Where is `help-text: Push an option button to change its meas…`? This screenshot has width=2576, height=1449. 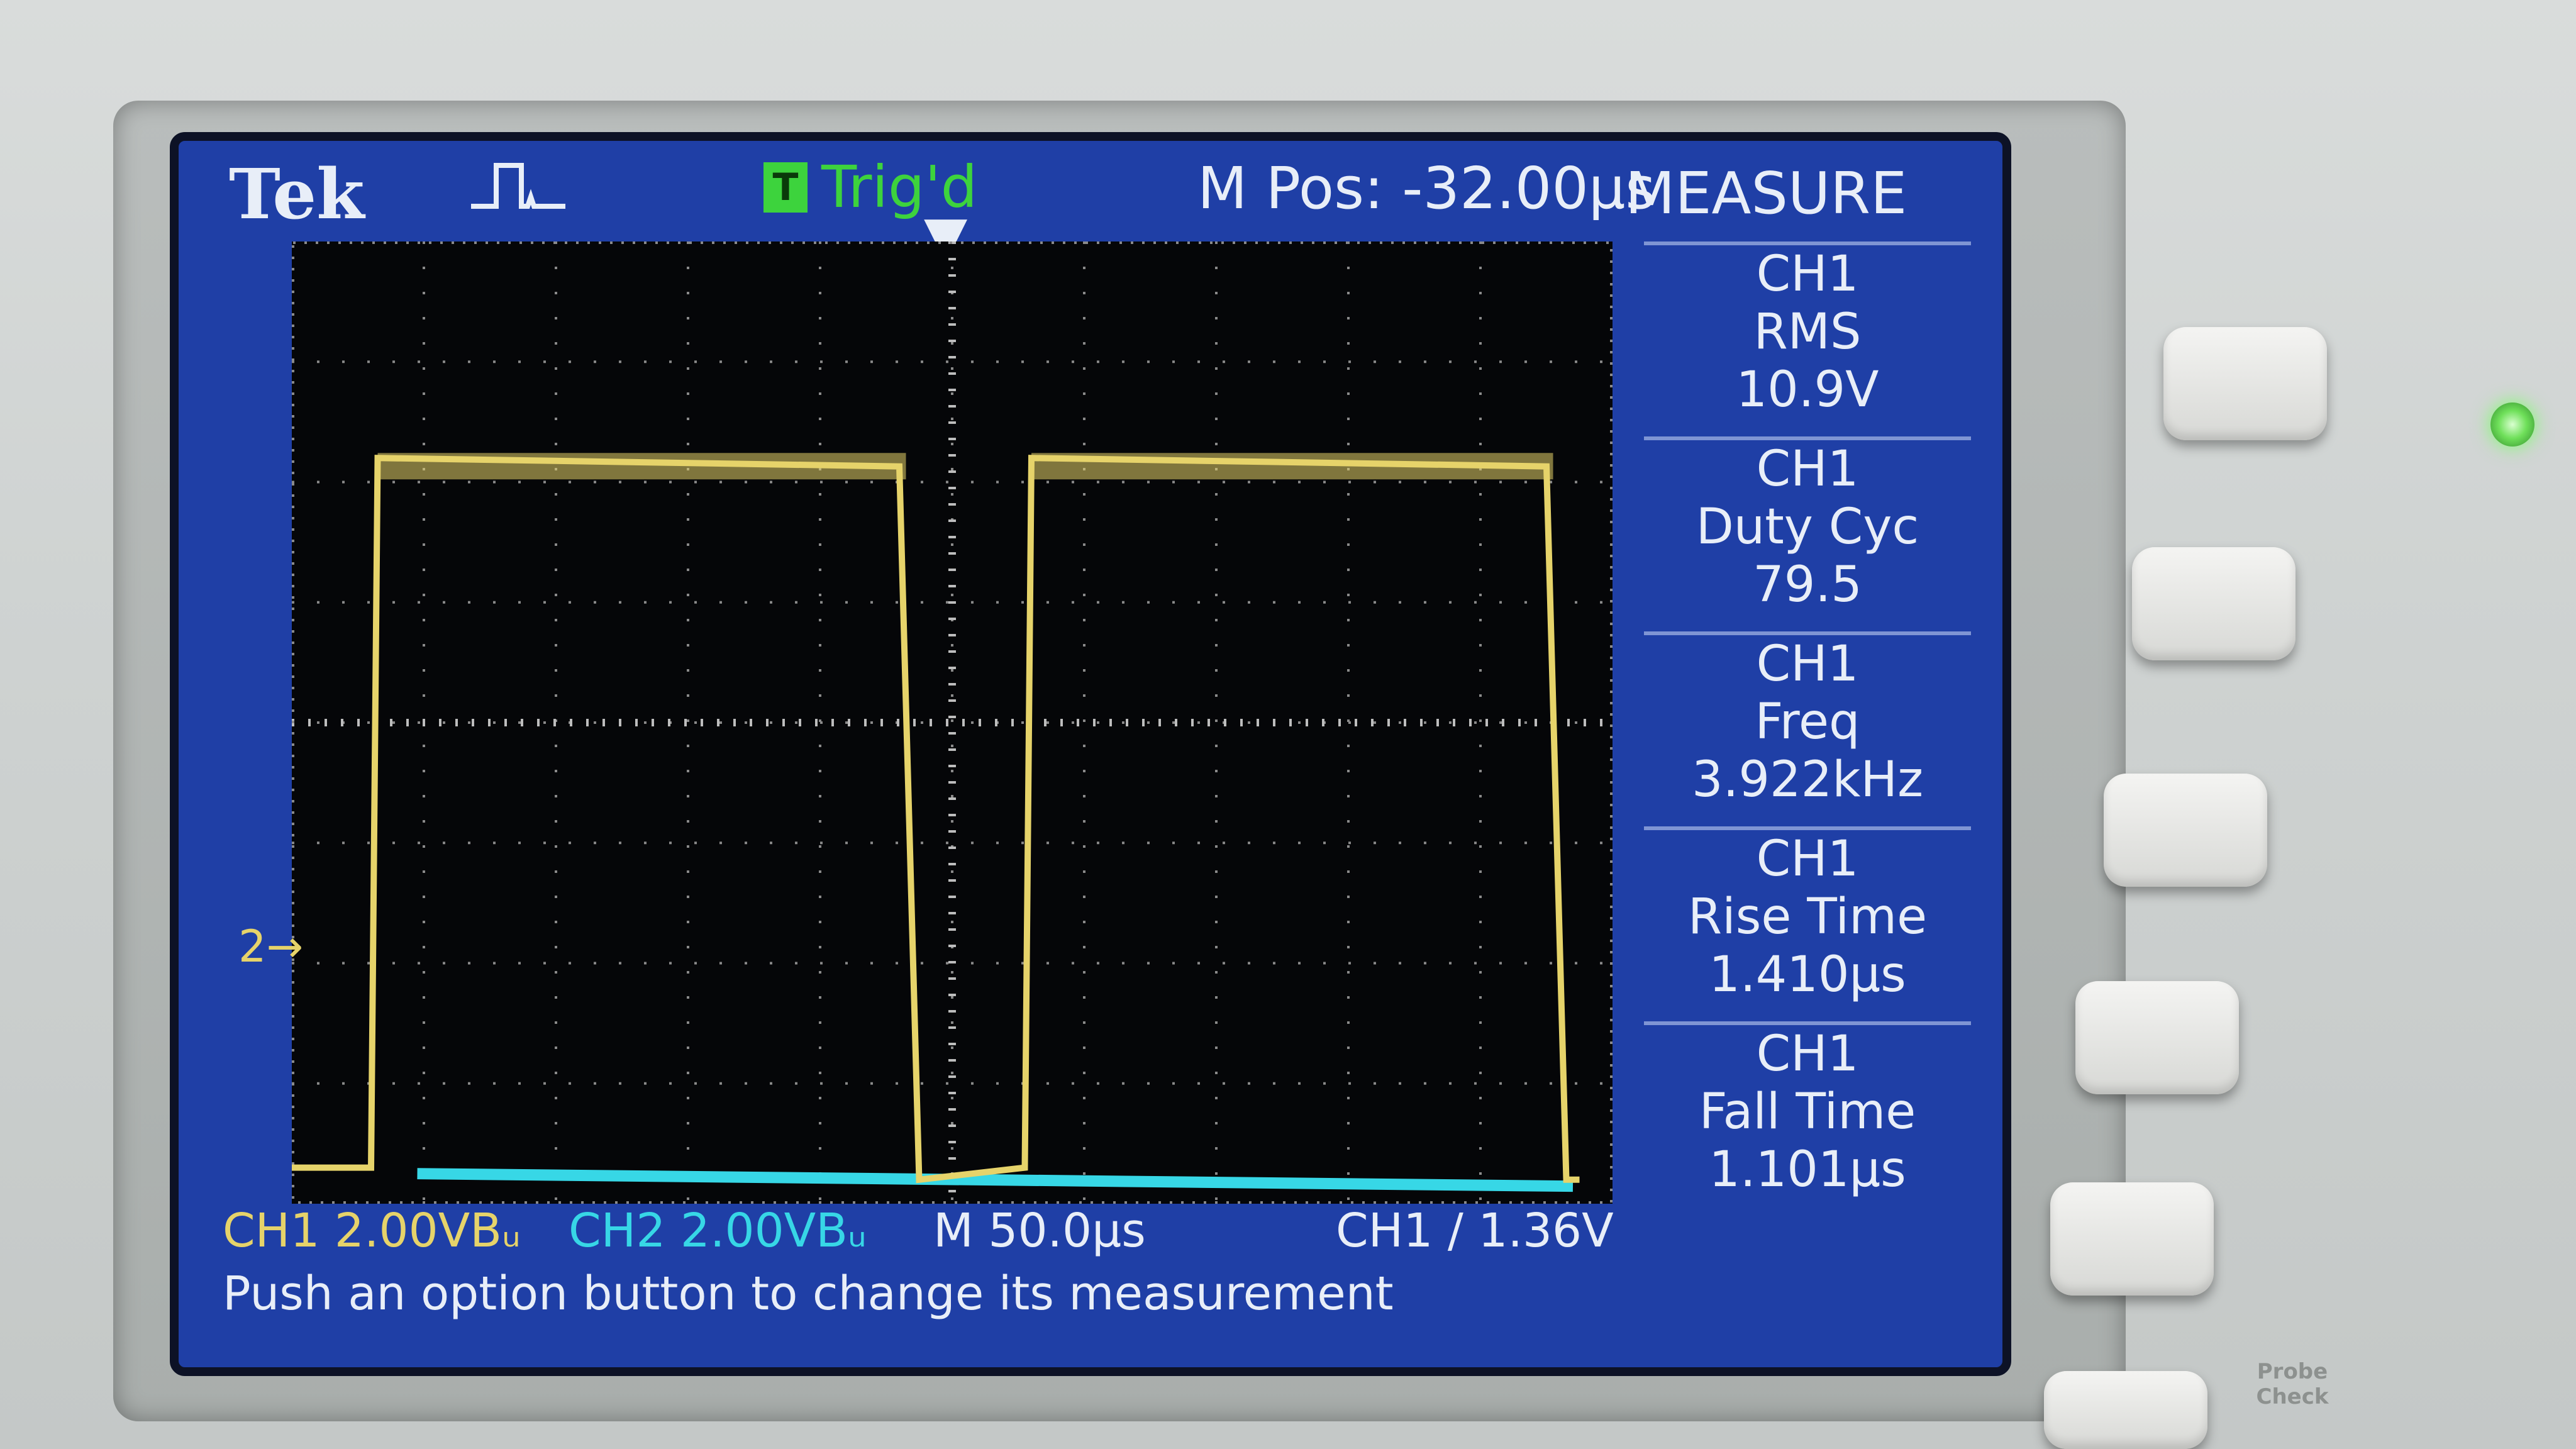 help-text: Push an option button to change its meas… is located at coordinates (808, 1294).